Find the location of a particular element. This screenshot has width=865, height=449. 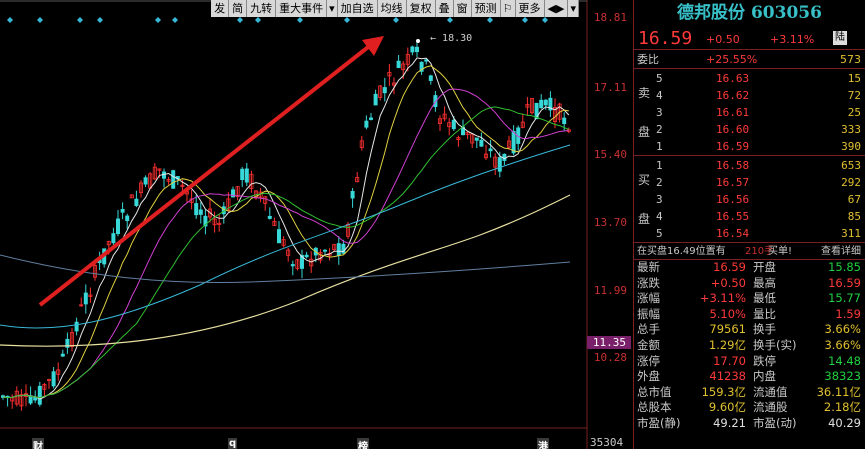

stat-label: 金额 is located at coordinates (648, 344).